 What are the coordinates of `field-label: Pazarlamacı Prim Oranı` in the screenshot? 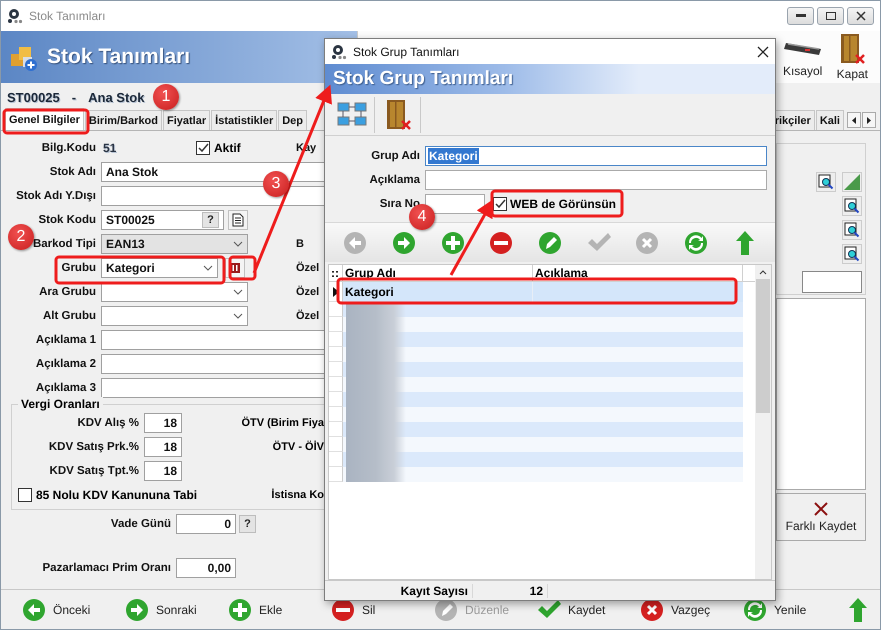 It's located at (107, 568).